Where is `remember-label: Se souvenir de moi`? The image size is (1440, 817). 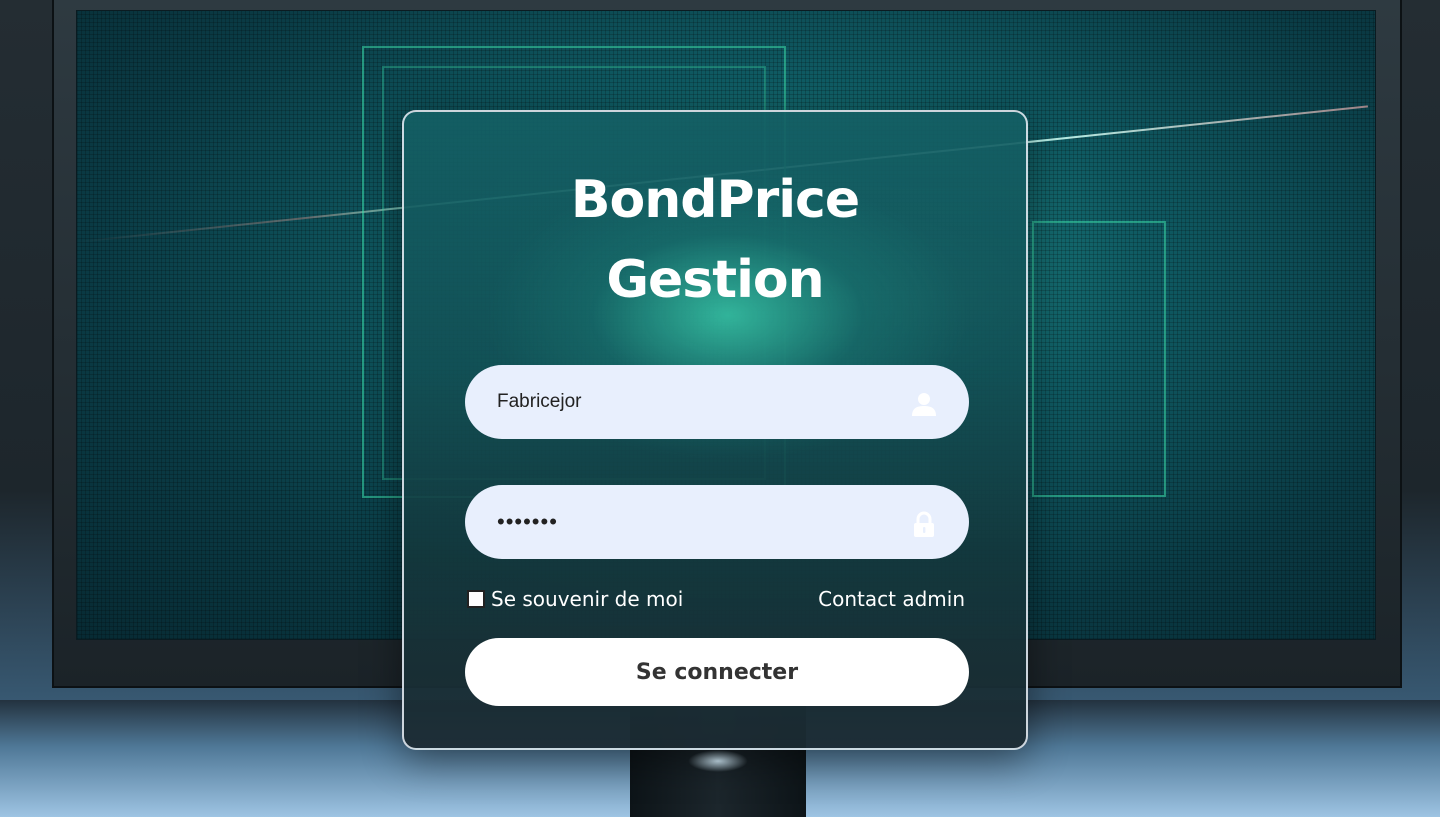
remember-label: Se souvenir de moi is located at coordinates (587, 599).